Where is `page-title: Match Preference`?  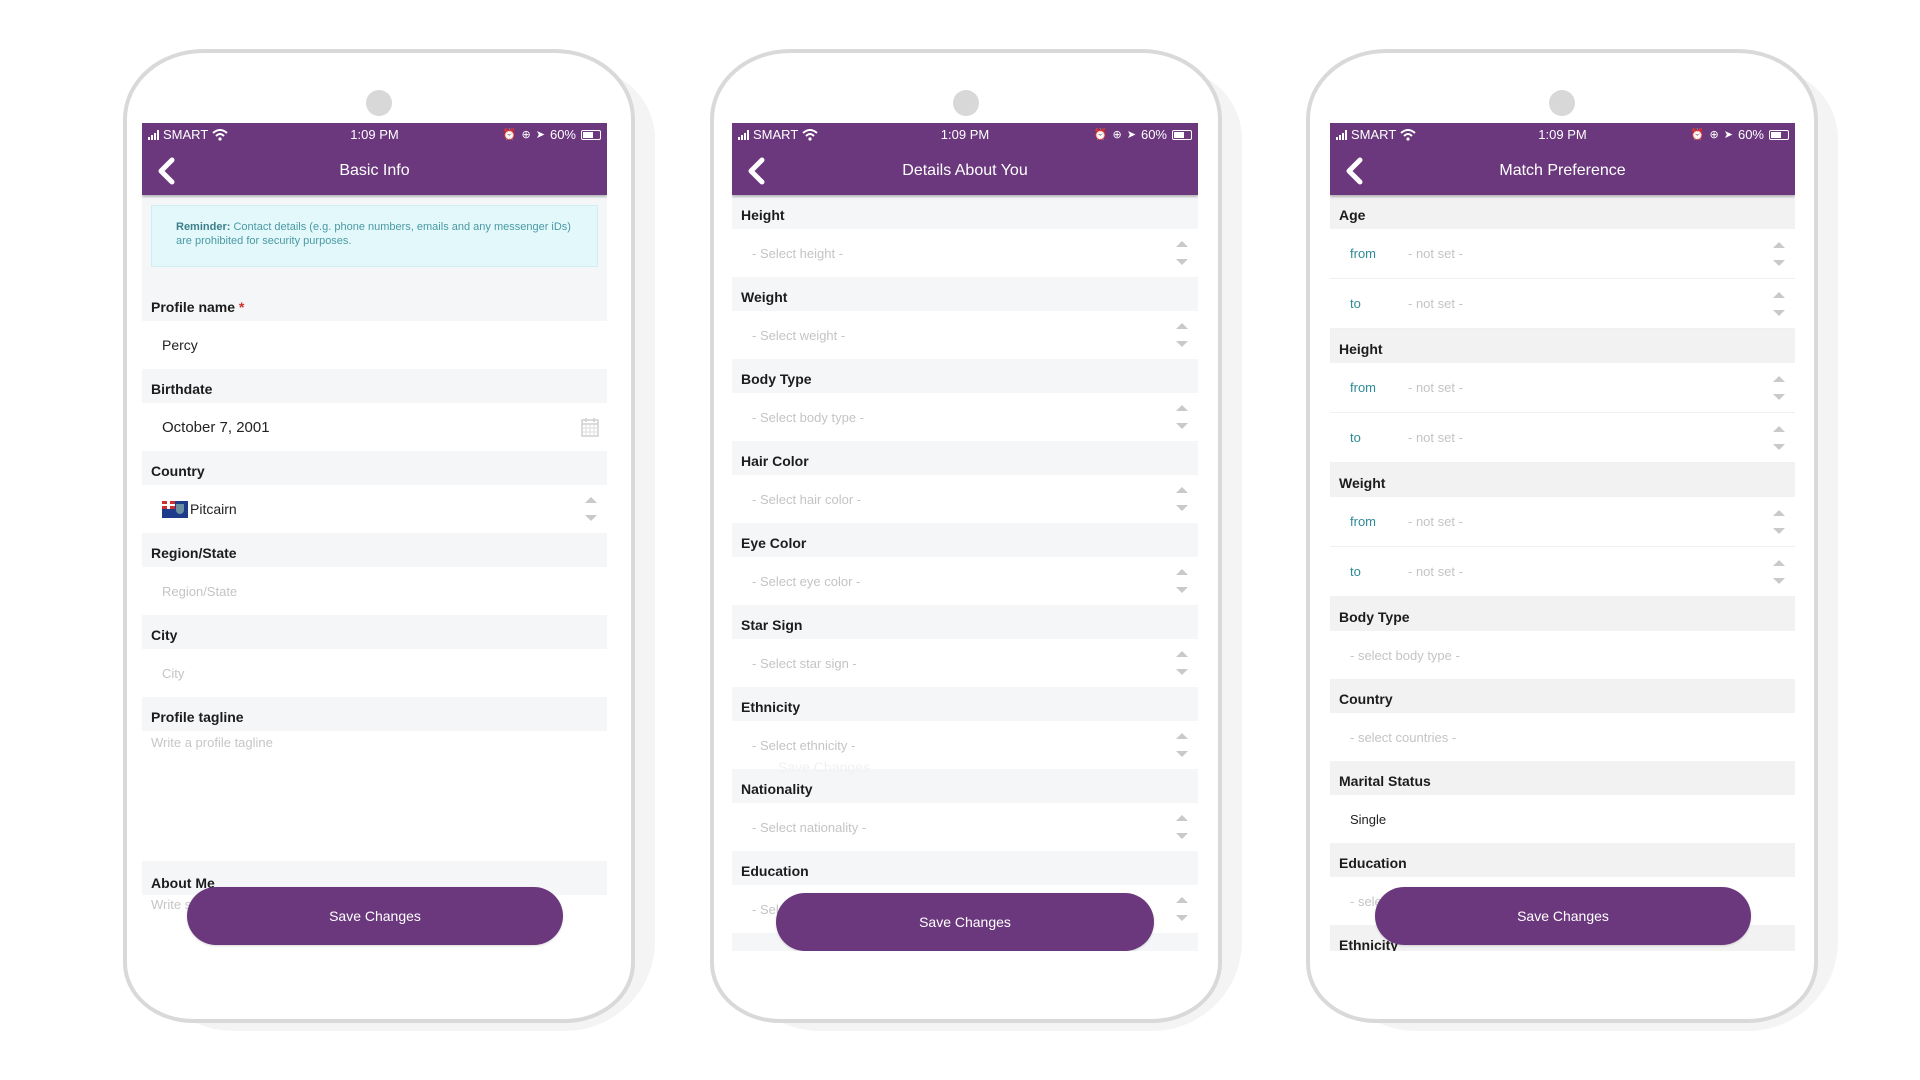 page-title: Match Preference is located at coordinates (1562, 170).